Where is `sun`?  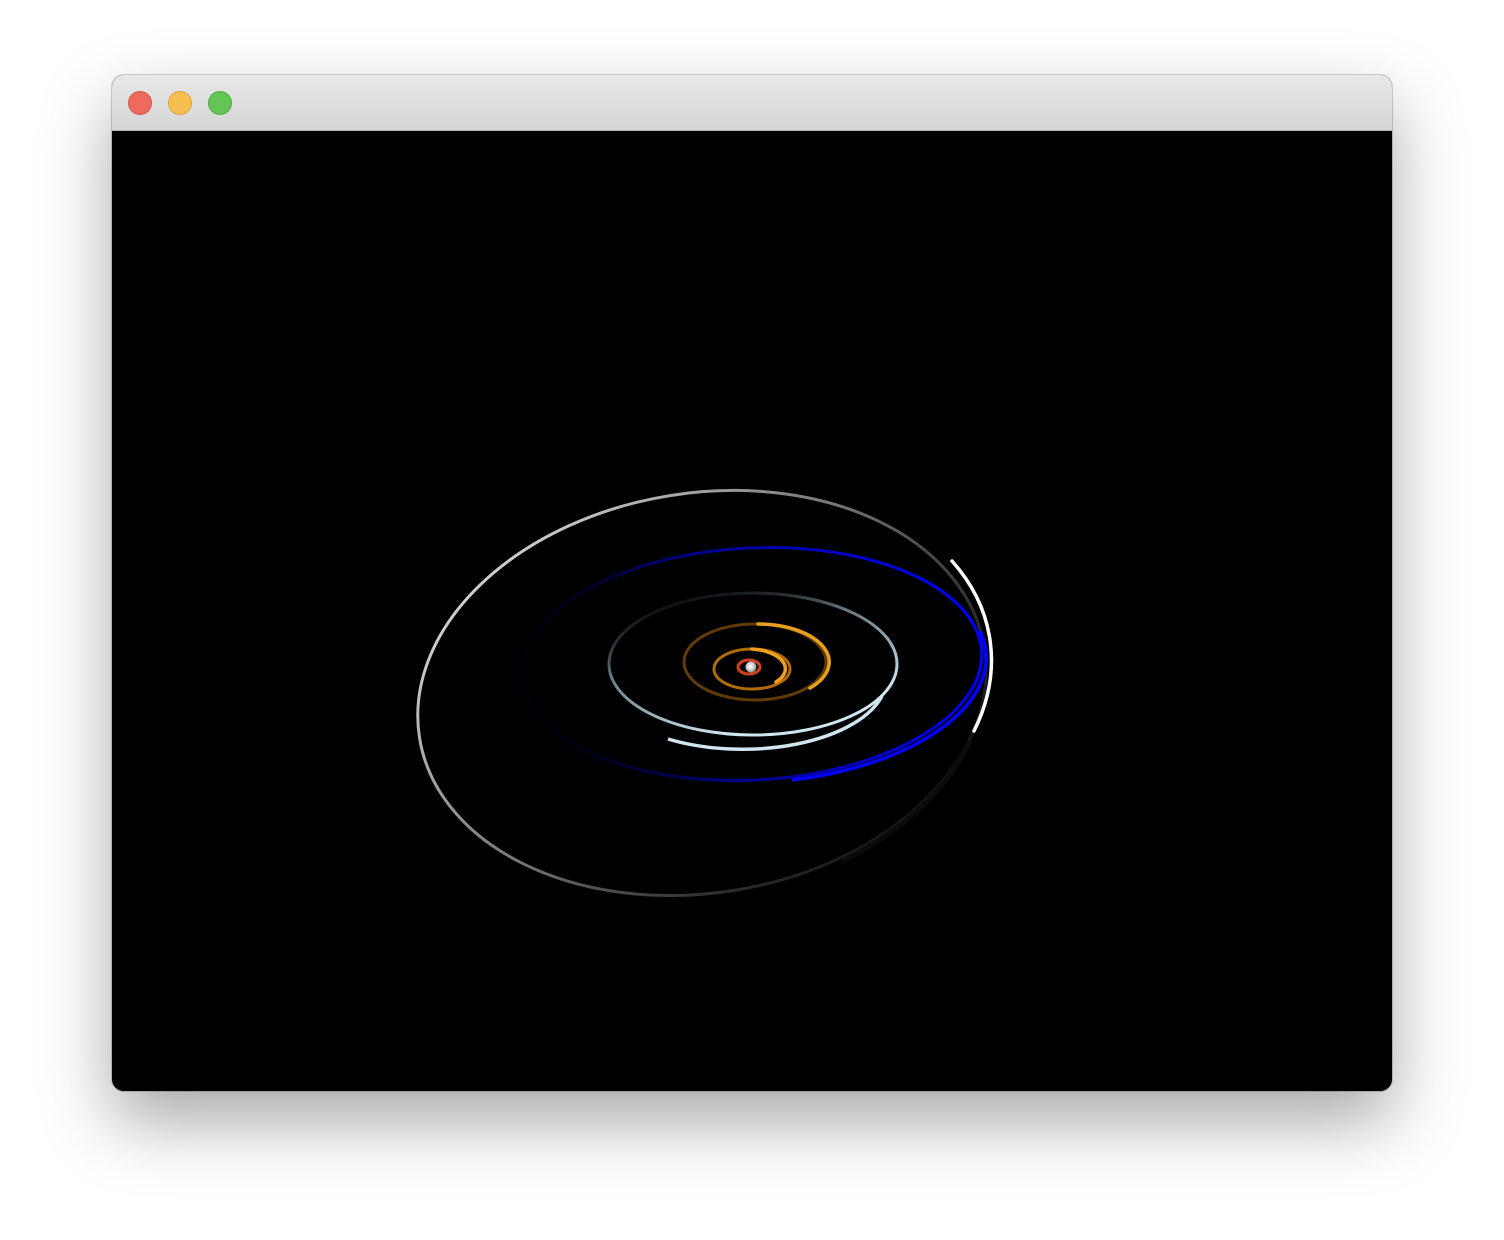 sun is located at coordinates (751, 667).